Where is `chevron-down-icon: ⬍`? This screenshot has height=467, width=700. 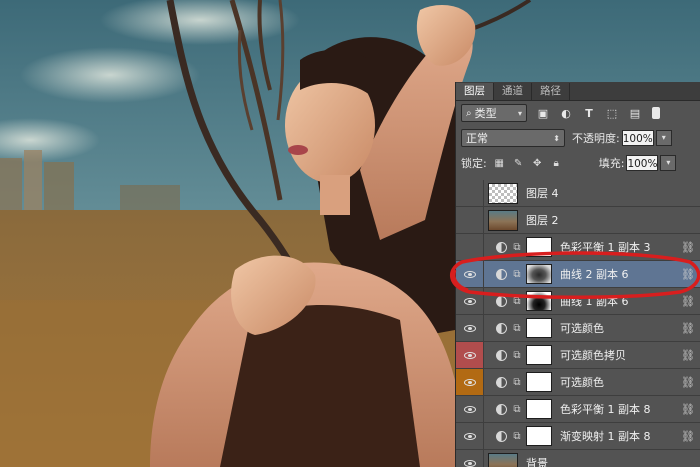
chevron-down-icon: ⬍ is located at coordinates (556, 138).